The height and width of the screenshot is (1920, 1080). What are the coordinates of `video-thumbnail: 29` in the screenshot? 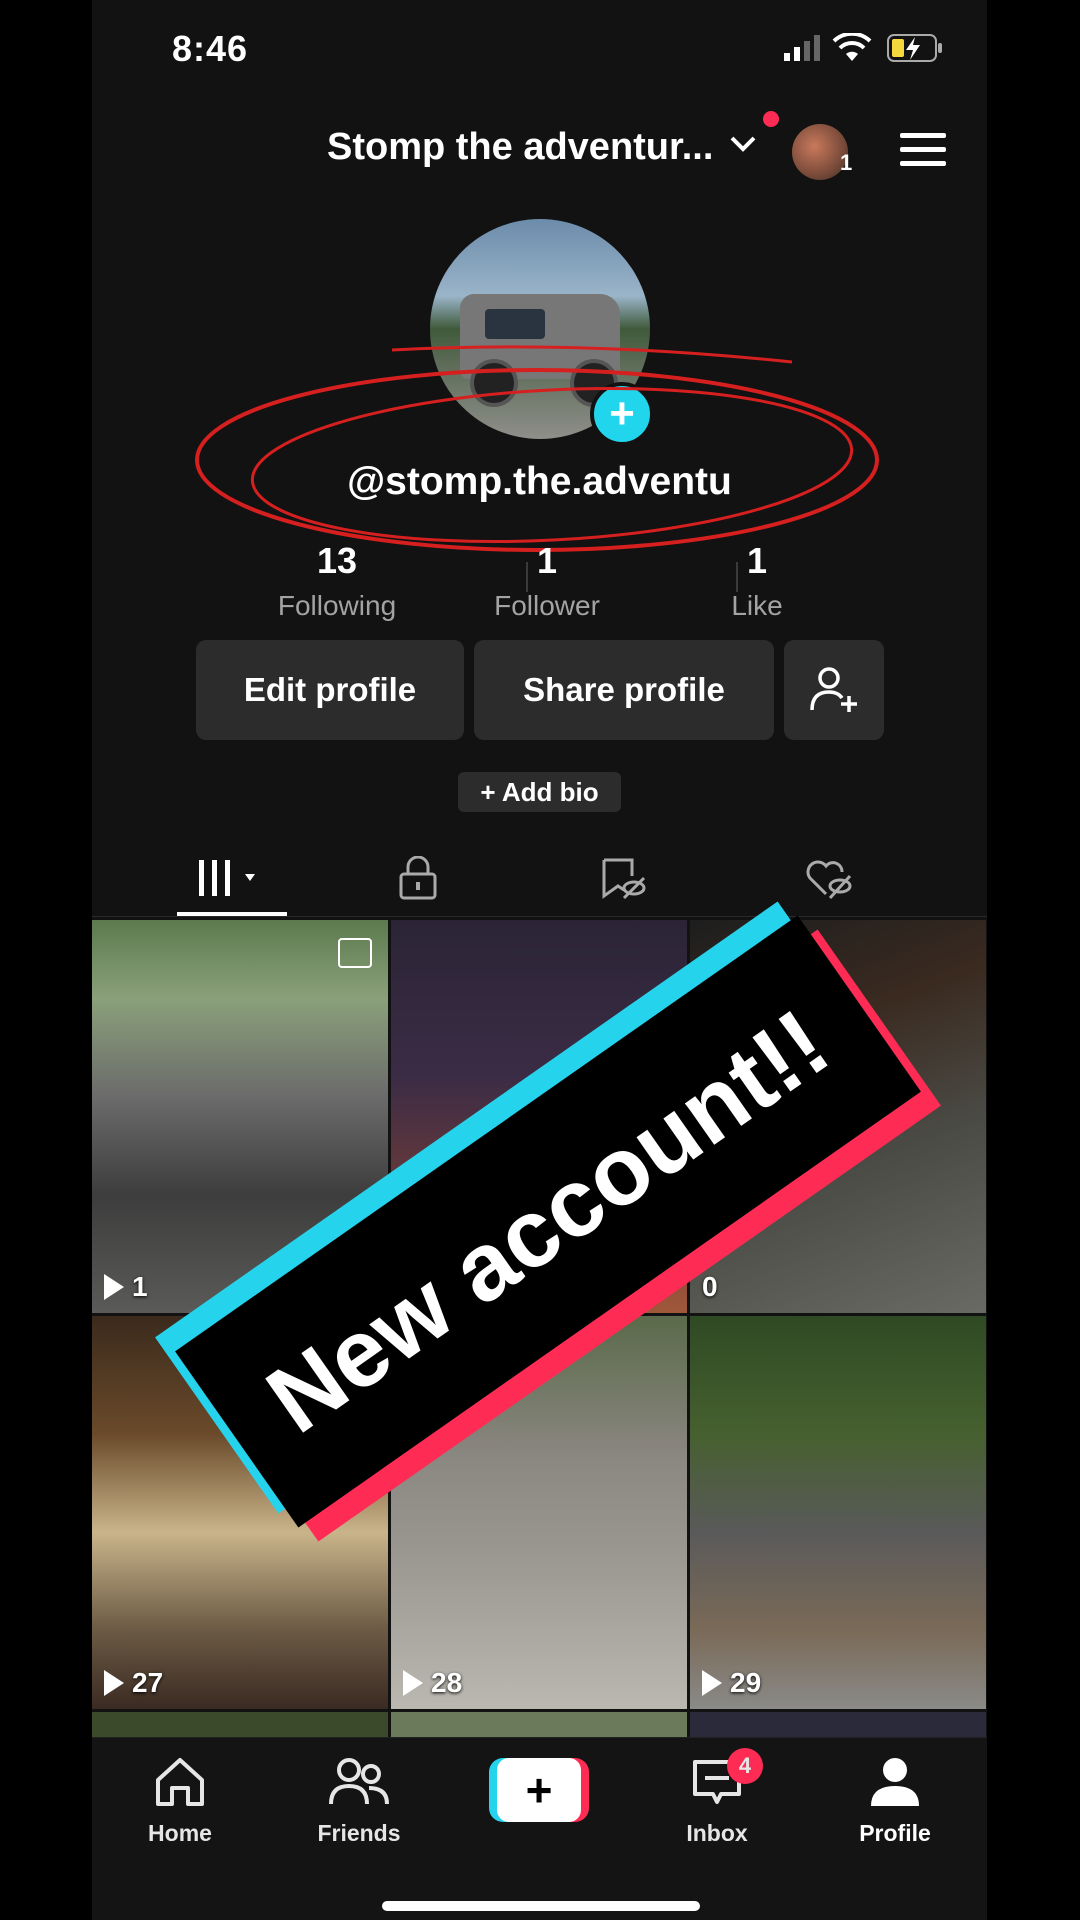 It's located at (838, 1512).